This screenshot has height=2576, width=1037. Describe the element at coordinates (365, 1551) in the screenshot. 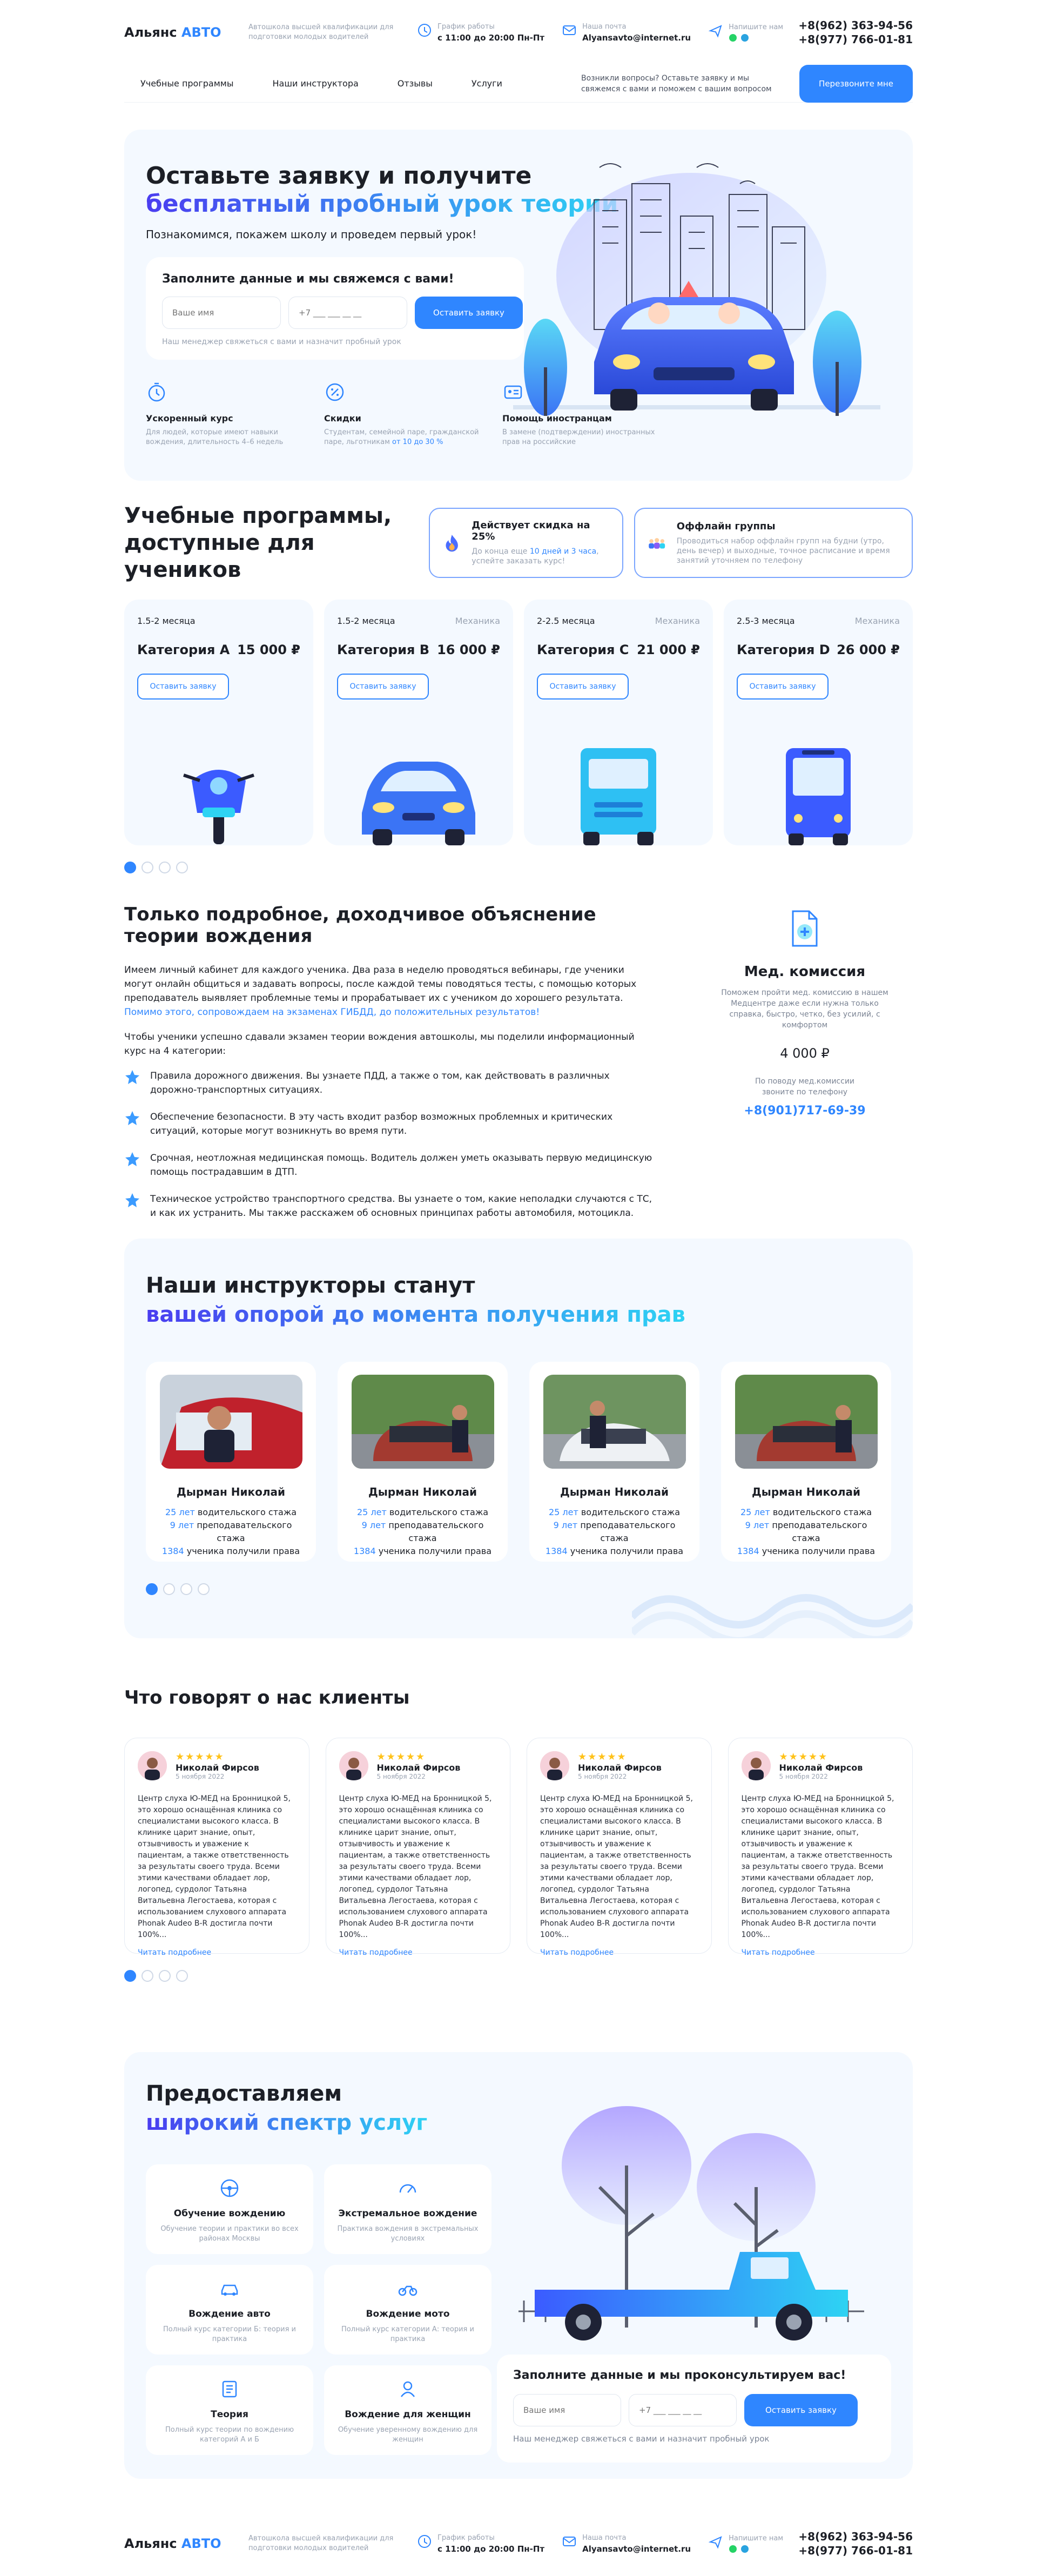

I see `stat-value: 1384` at that location.